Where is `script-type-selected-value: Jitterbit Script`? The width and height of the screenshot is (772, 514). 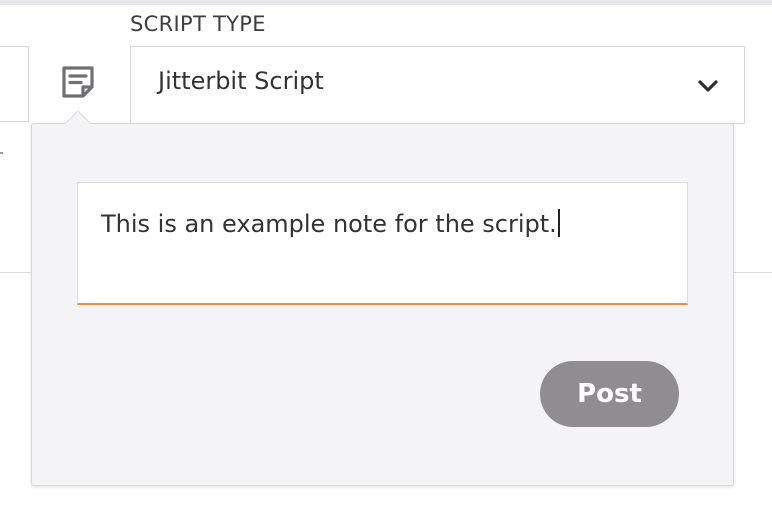
script-type-selected-value: Jitterbit Script is located at coordinates (241, 81).